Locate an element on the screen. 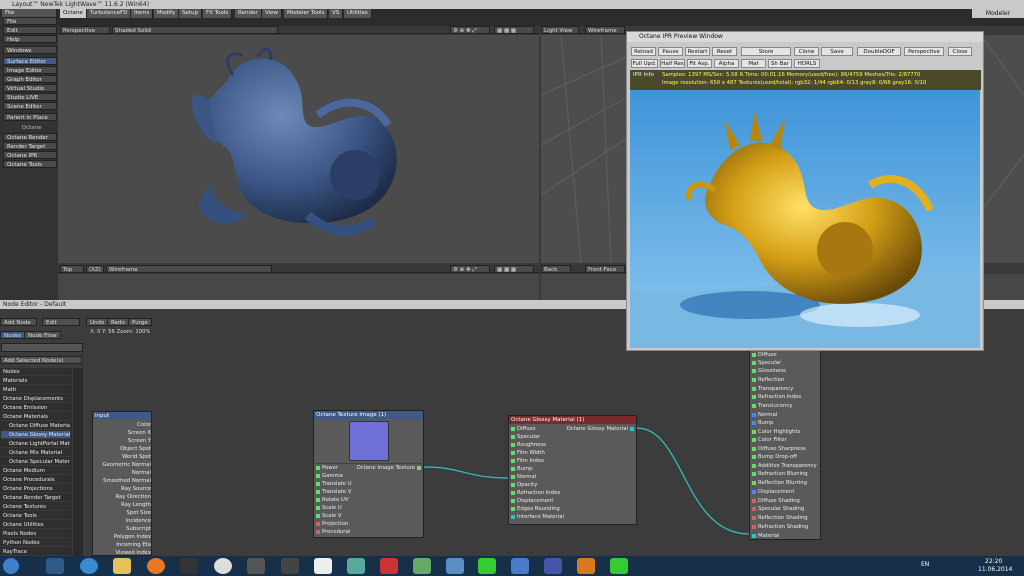 This screenshot has height=576, width=1024. port-glossiness: Glossiness is located at coordinates (768, 371).